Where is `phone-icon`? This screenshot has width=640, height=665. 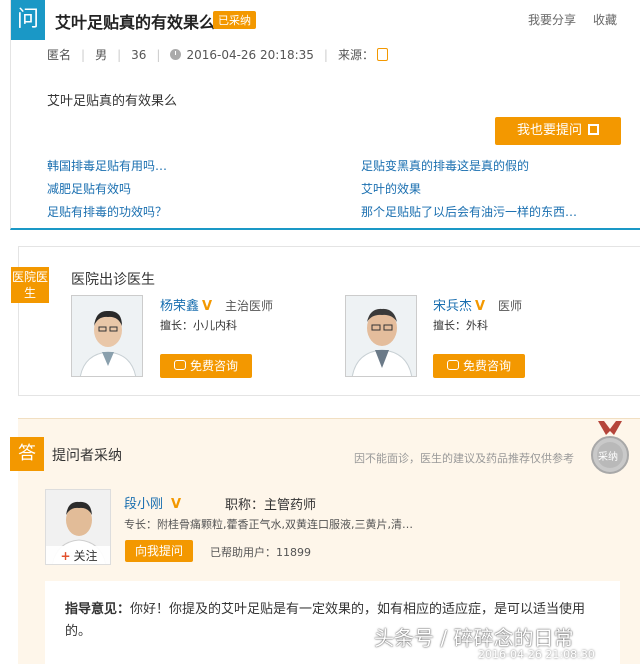
phone-icon is located at coordinates (382, 54).